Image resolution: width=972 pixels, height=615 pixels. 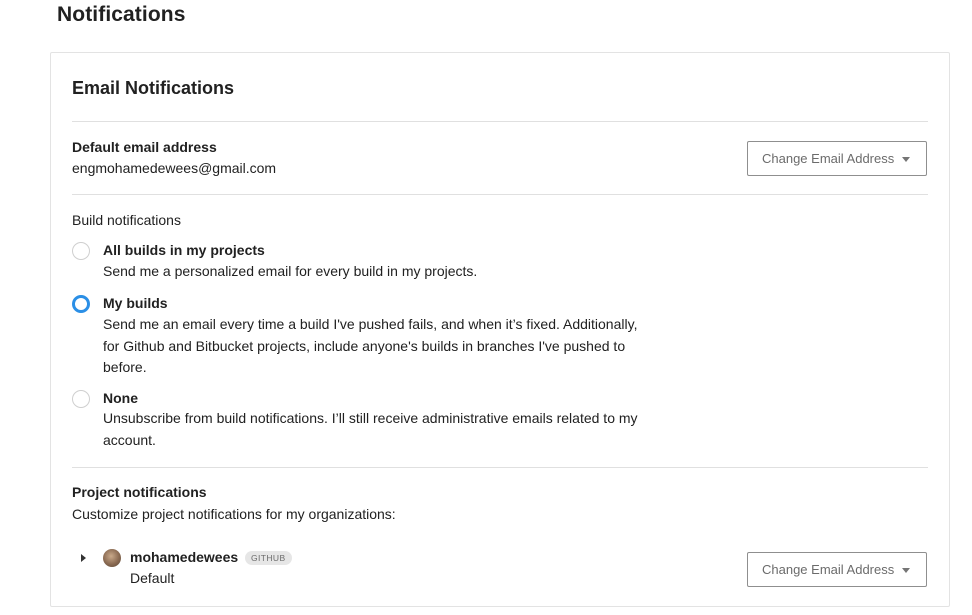 What do you see at coordinates (135, 303) in the screenshot?
I see `option-title-my-builds: My builds` at bounding box center [135, 303].